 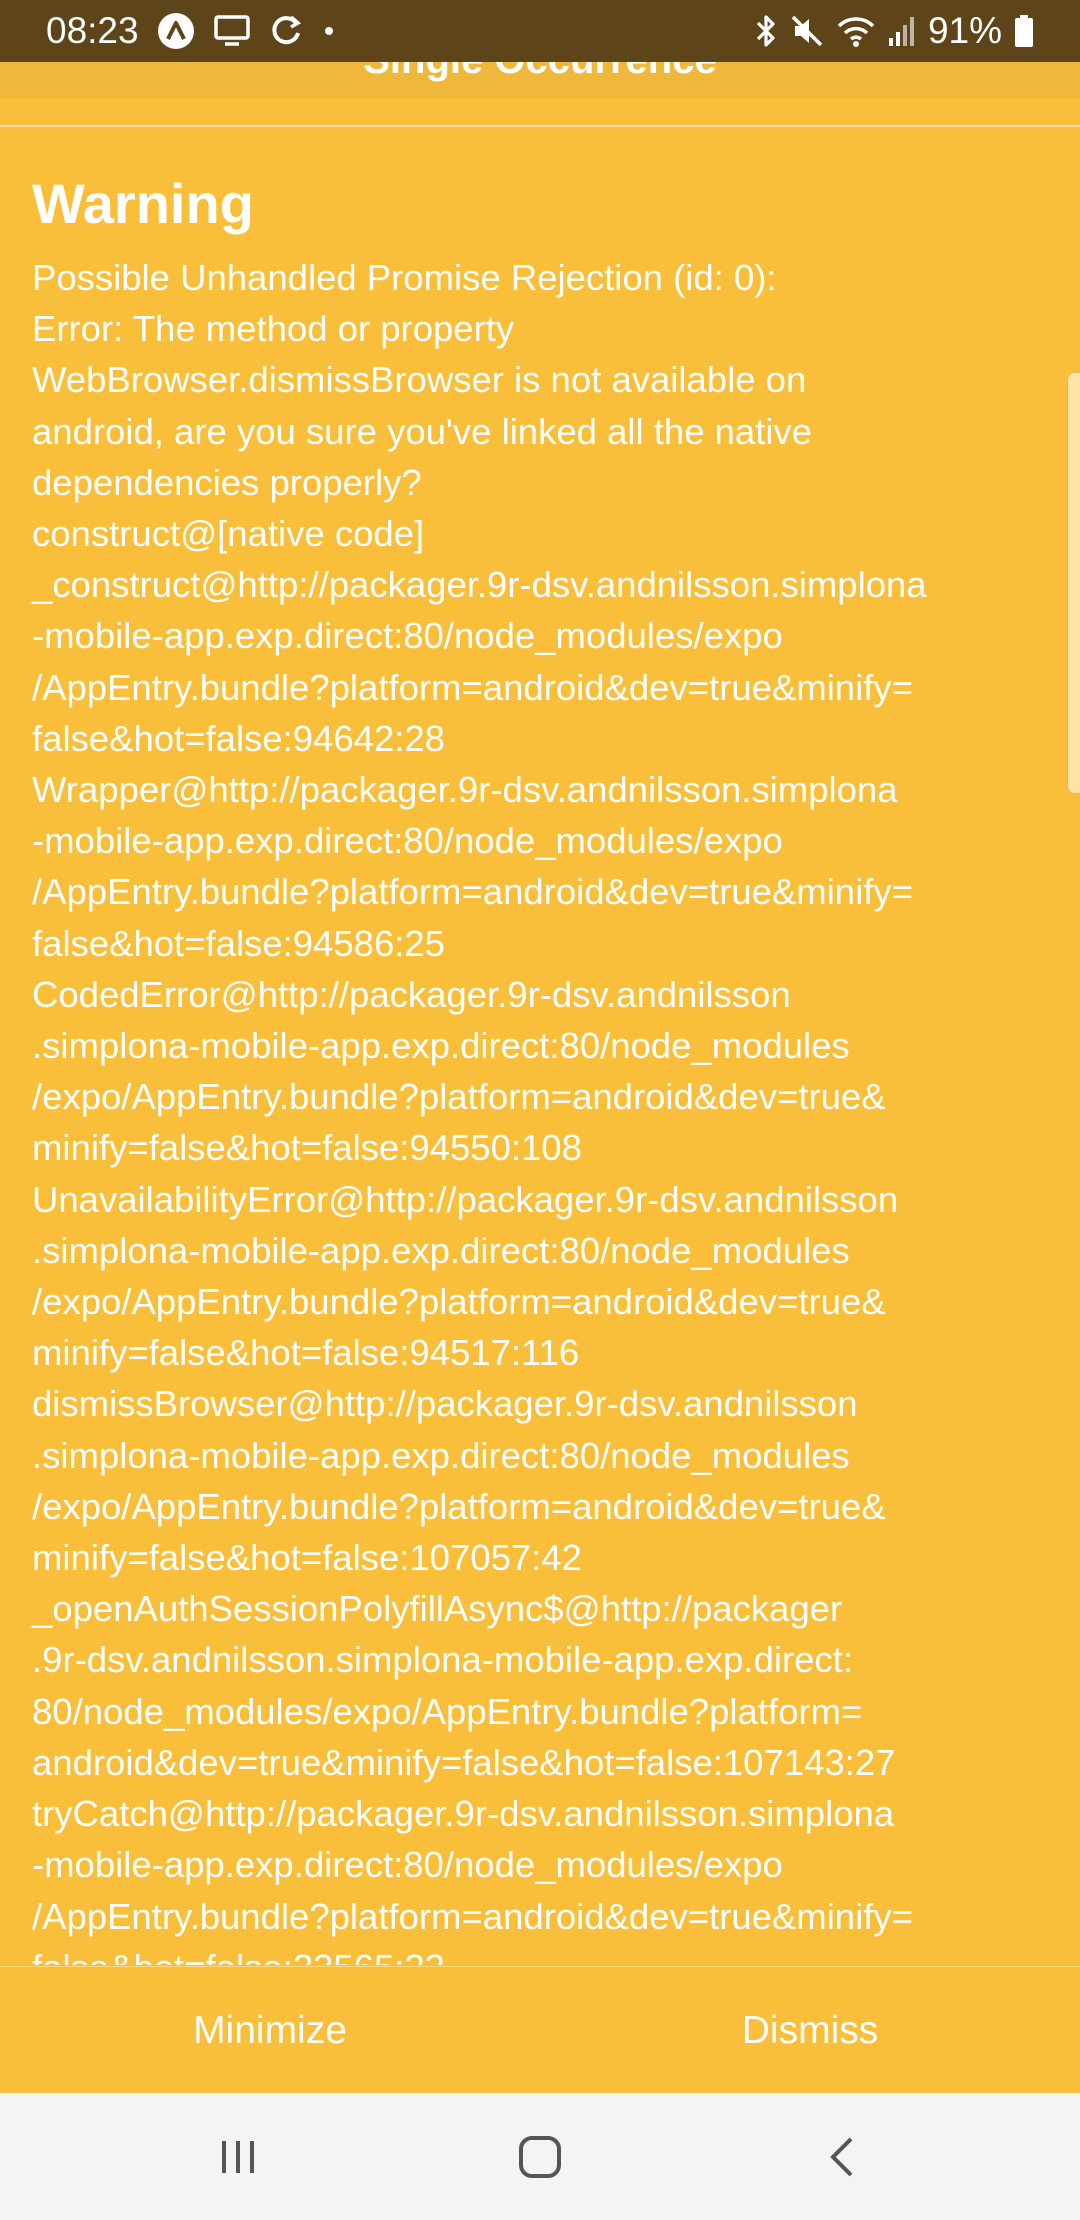 I want to click on battery-icon, so click(x=1024, y=31).